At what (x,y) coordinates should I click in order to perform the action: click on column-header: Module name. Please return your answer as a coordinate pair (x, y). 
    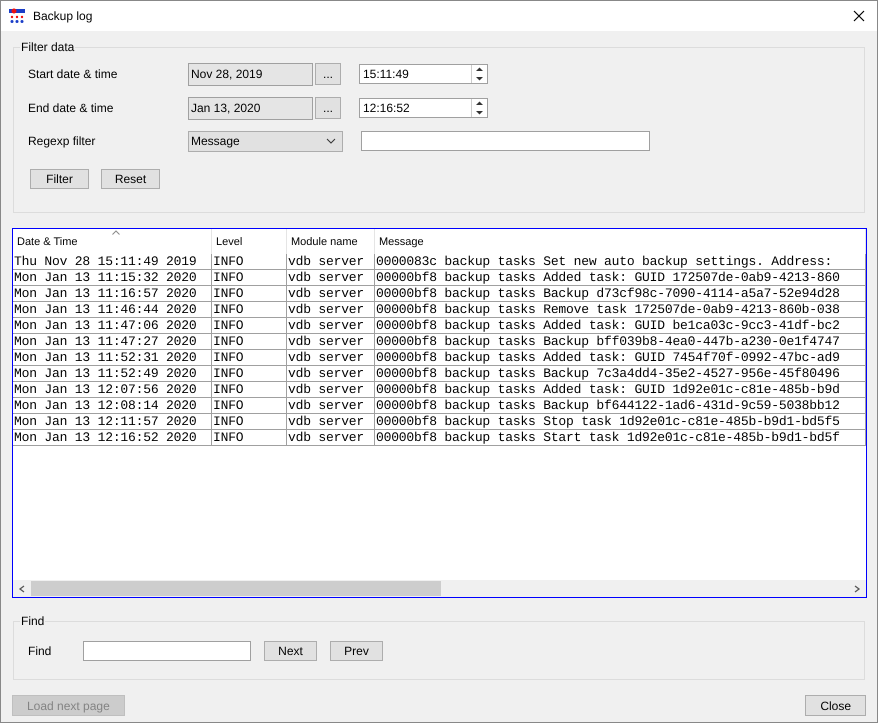
    Looking at the image, I should click on (331, 241).